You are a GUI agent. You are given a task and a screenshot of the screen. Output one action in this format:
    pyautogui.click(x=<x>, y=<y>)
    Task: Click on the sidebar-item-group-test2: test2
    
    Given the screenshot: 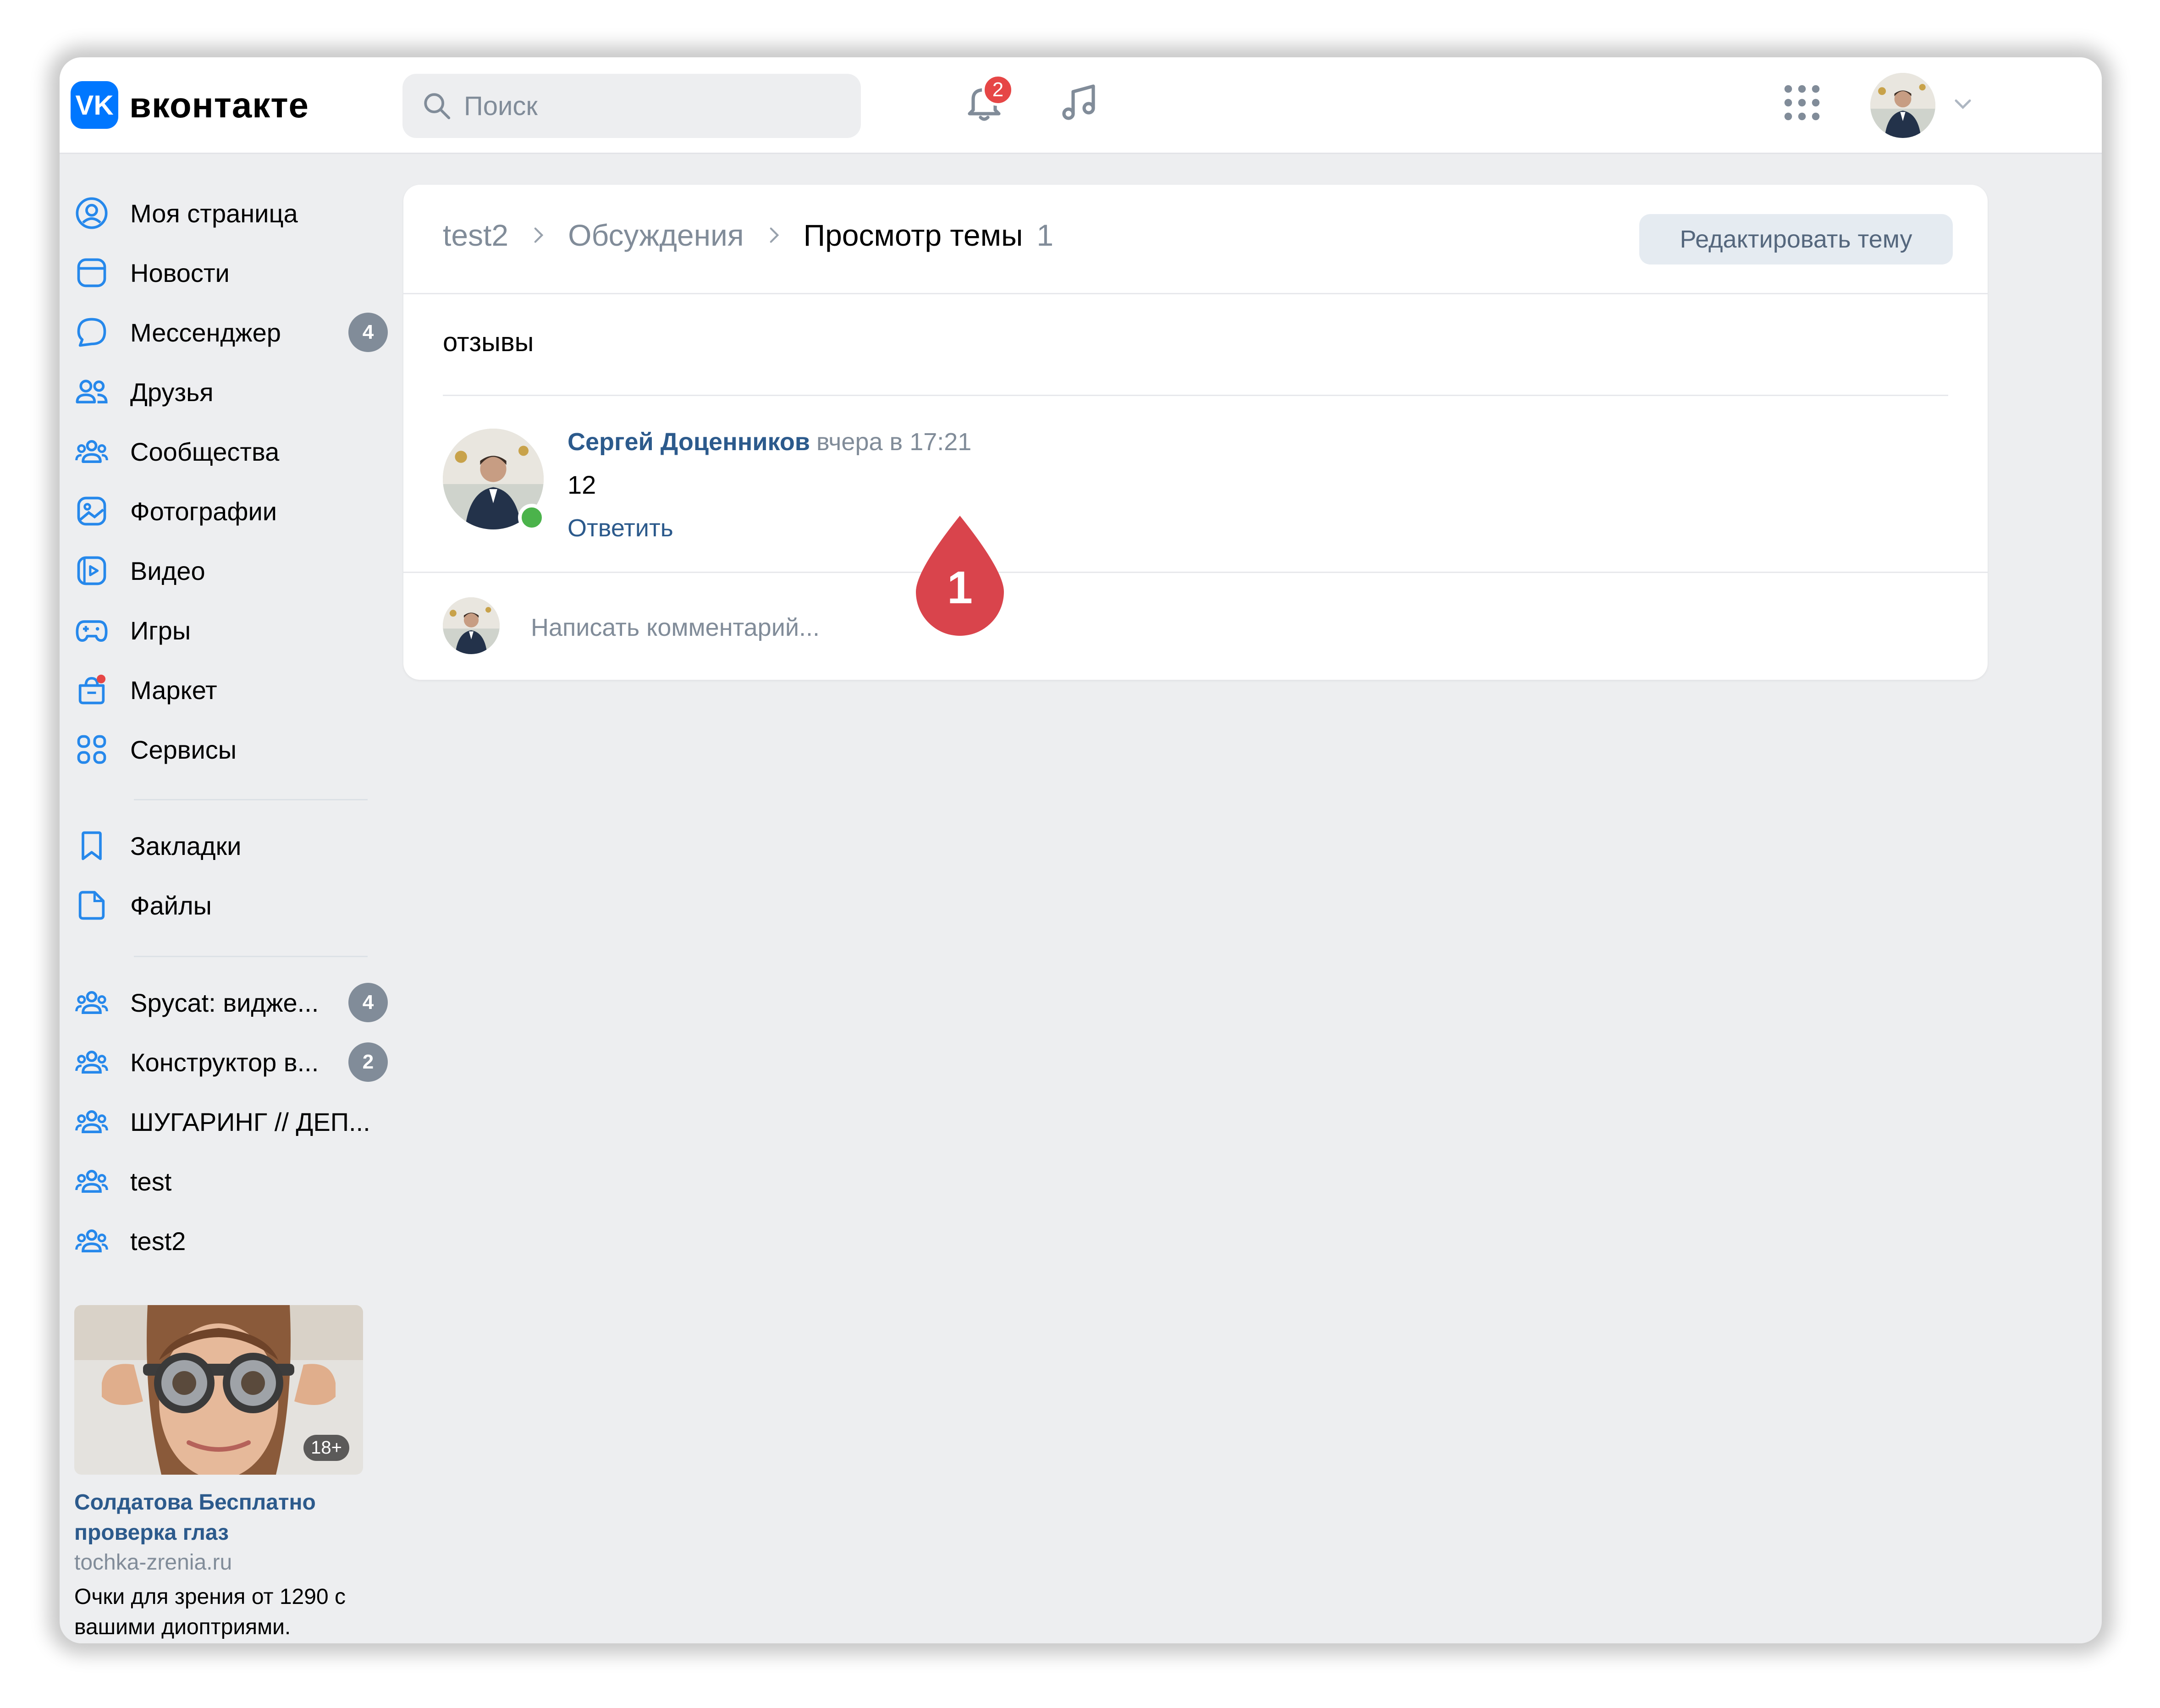 What is the action you would take?
    pyautogui.click(x=234, y=1241)
    